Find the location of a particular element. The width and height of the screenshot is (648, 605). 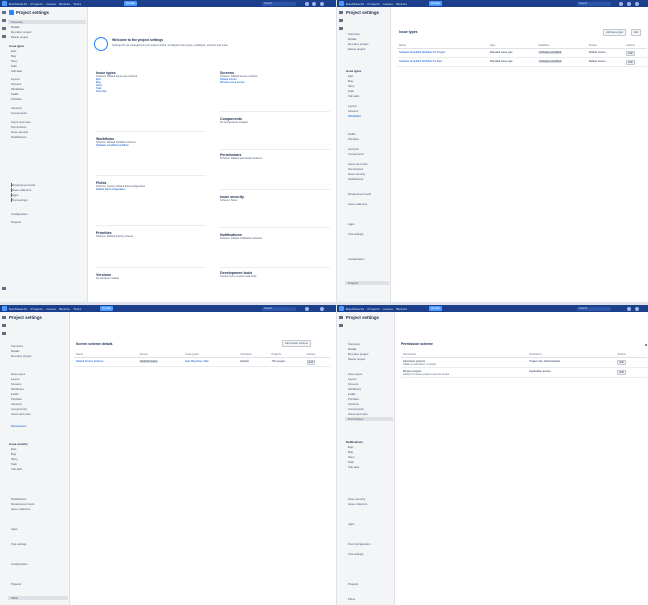

sidebar-item-components: Components is located at coordinates (19, 113).